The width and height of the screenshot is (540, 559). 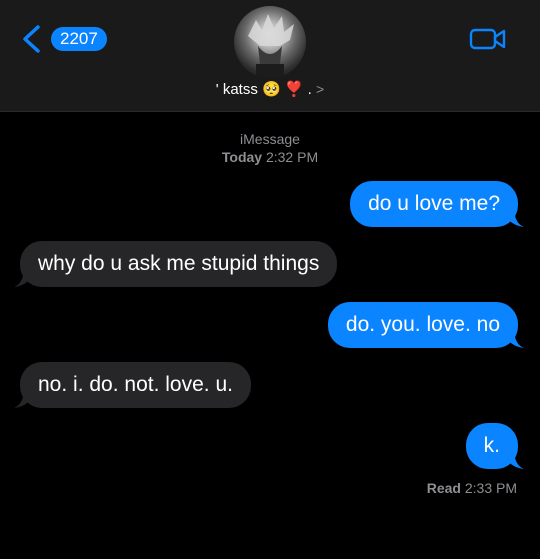 What do you see at coordinates (135, 384) in the screenshot?
I see `message-text: no. i. do. not. love. u.` at bounding box center [135, 384].